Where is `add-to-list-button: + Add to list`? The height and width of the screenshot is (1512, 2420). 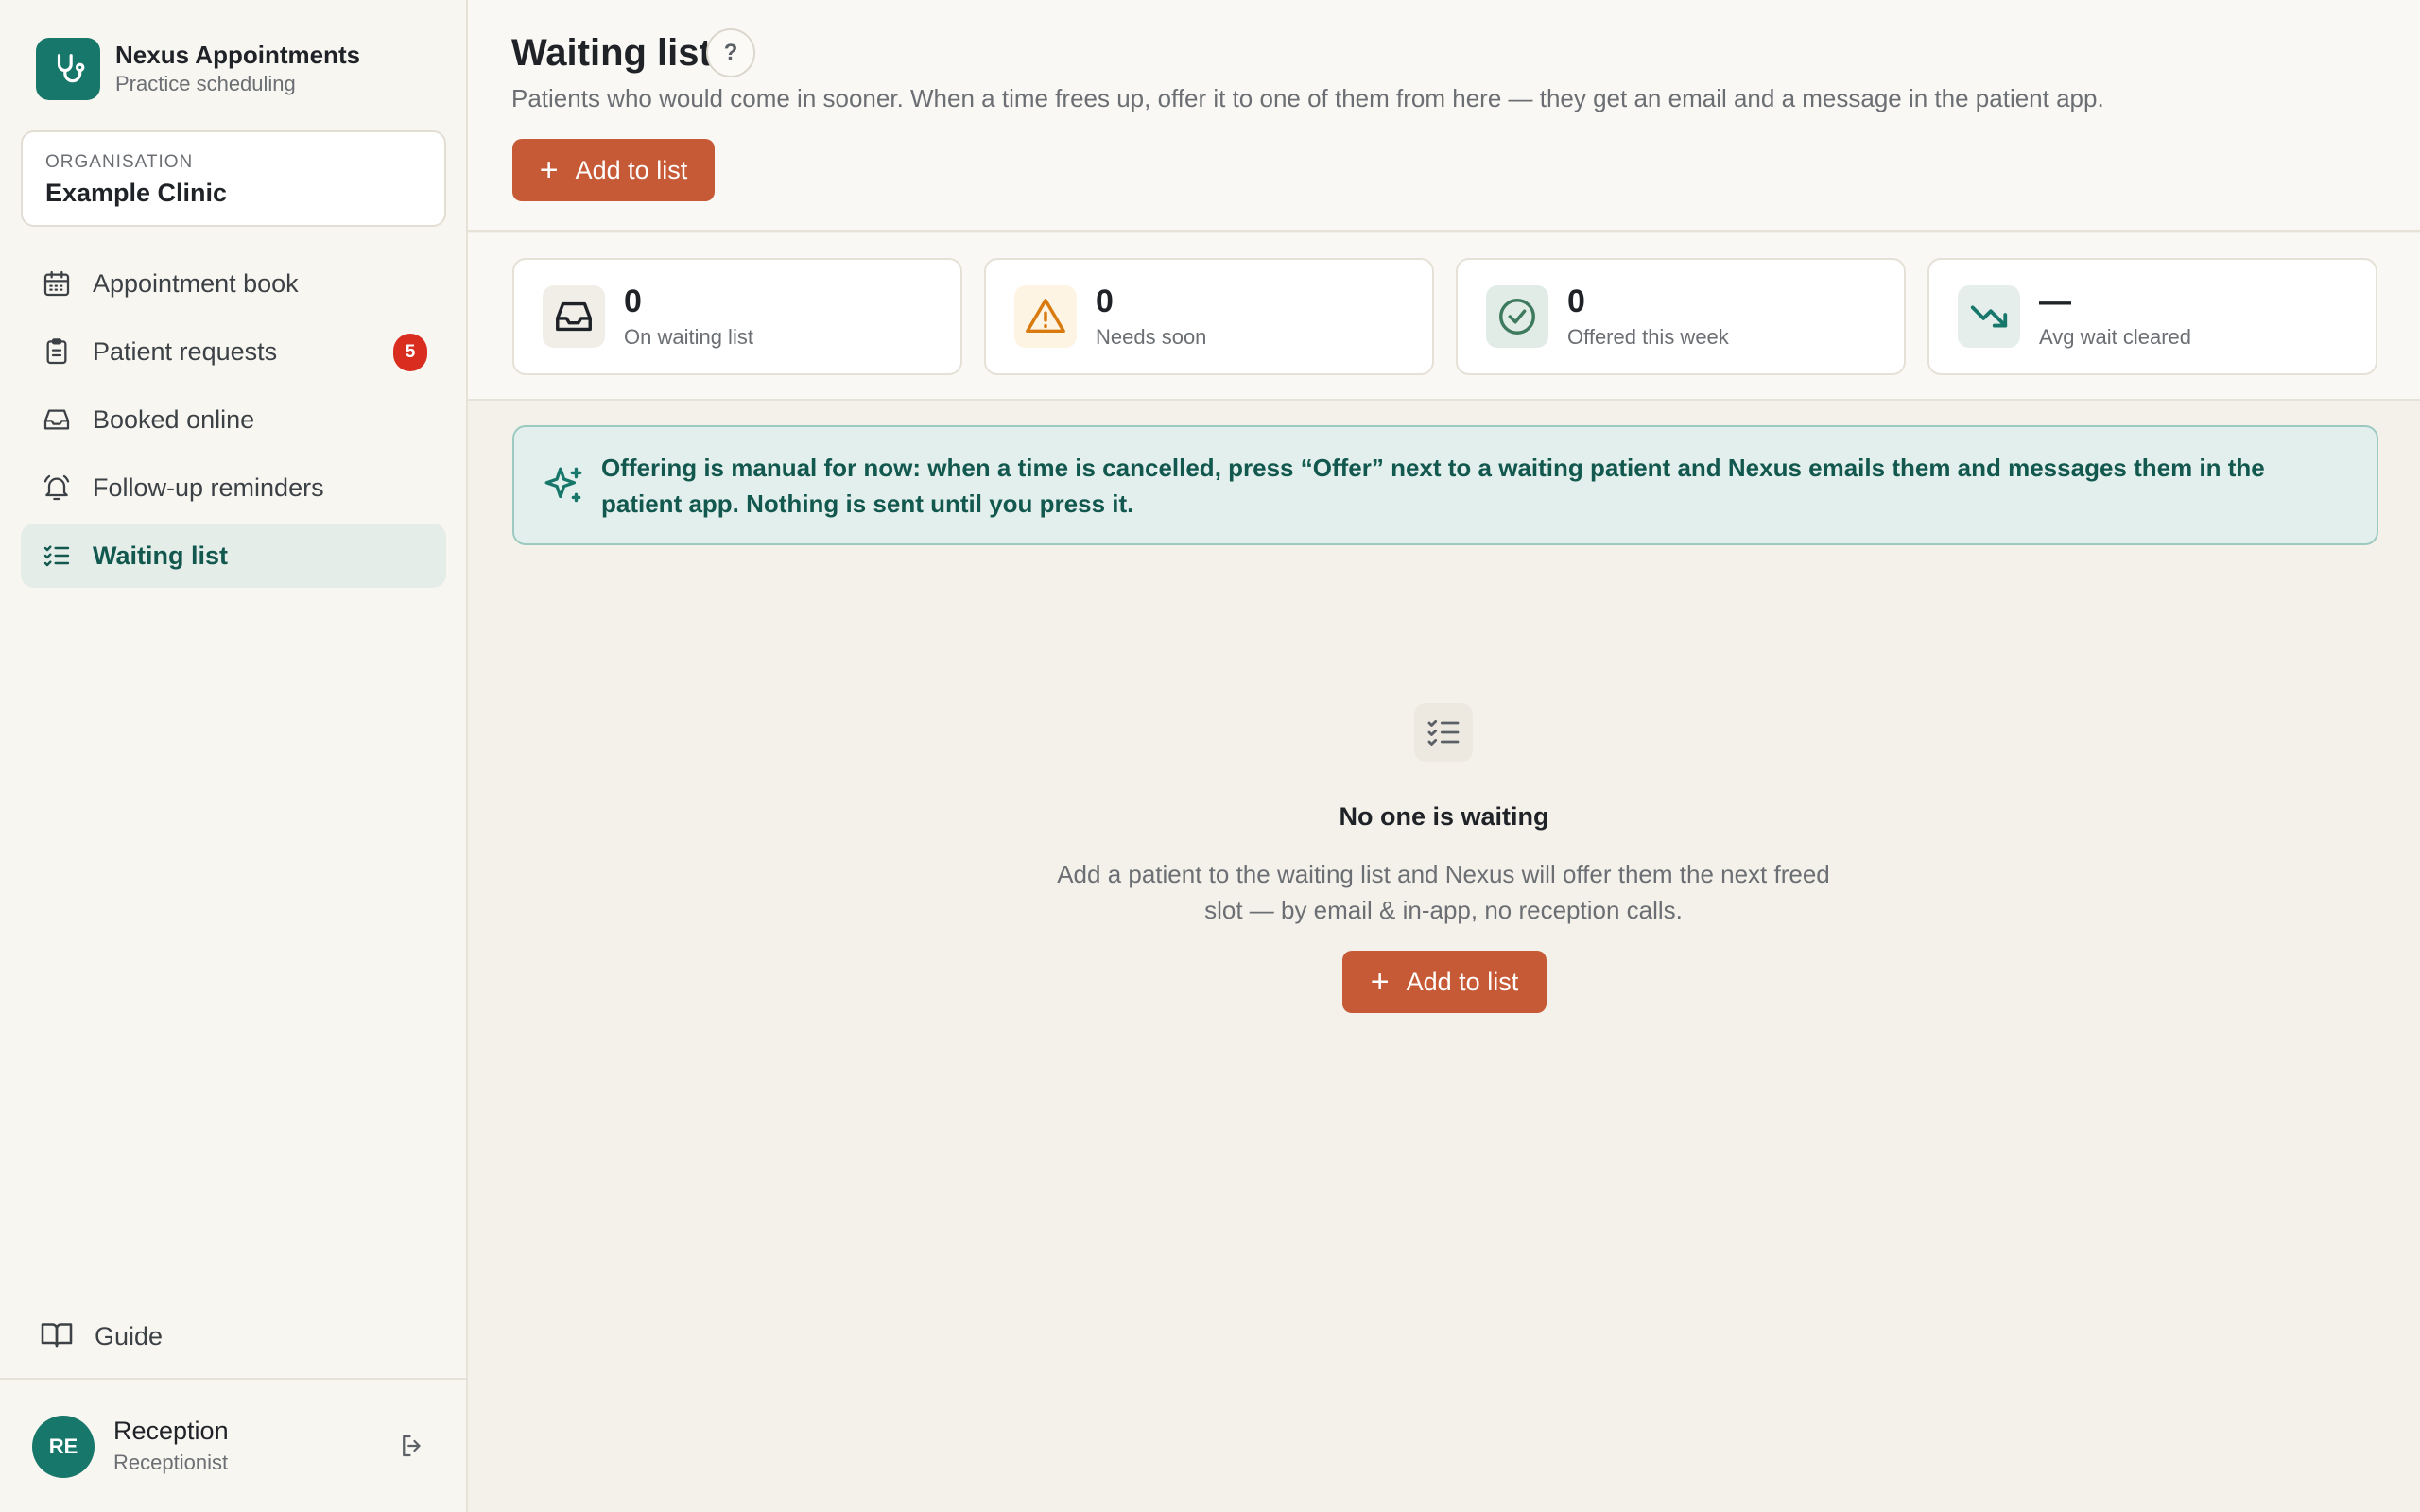 add-to-list-button: + Add to list is located at coordinates (614, 170).